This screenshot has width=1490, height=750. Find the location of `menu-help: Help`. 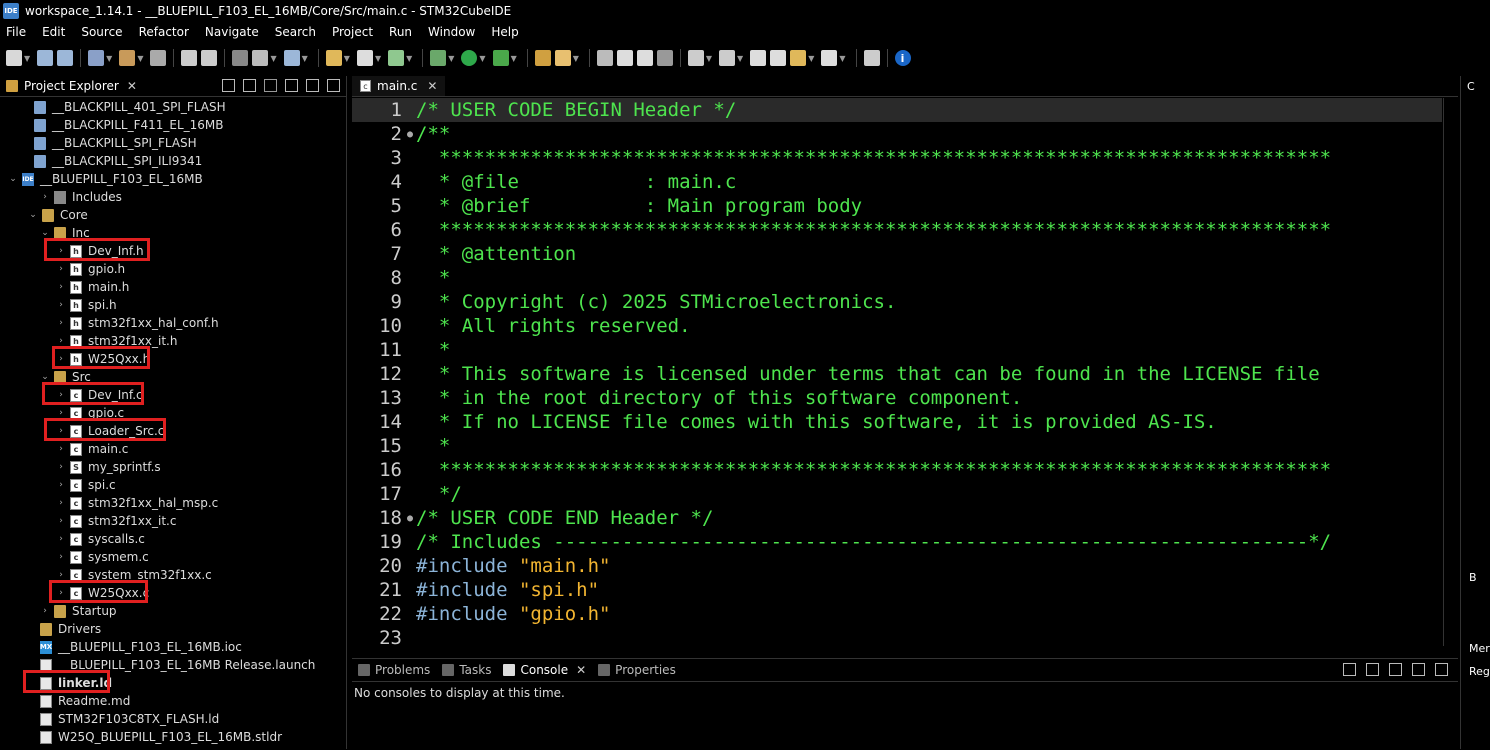

menu-help: Help is located at coordinates (506, 32).